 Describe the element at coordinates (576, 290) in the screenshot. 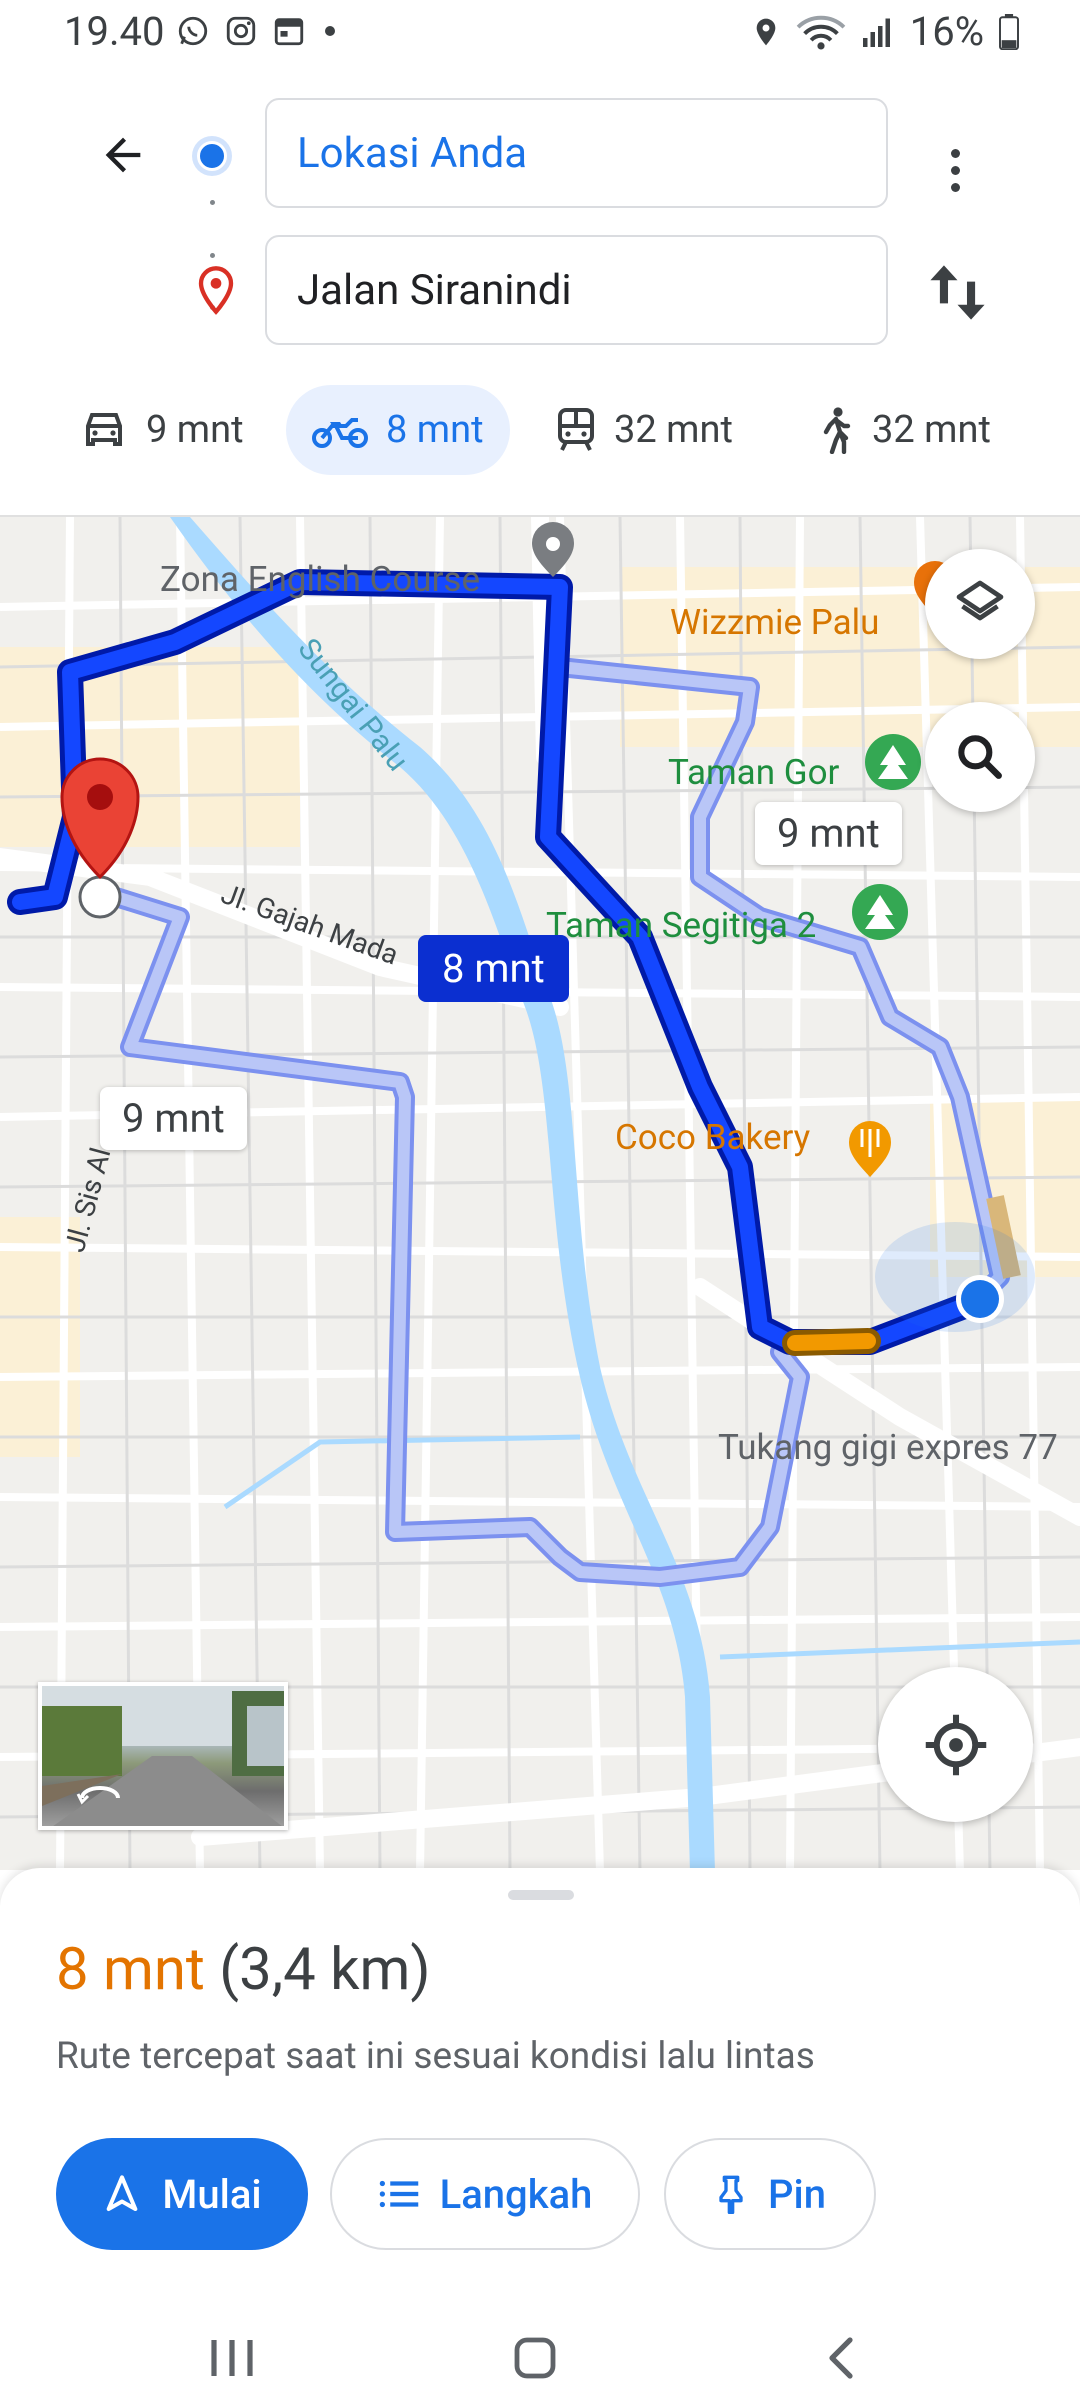

I see `destination-field: Jalan Siranindi` at that location.